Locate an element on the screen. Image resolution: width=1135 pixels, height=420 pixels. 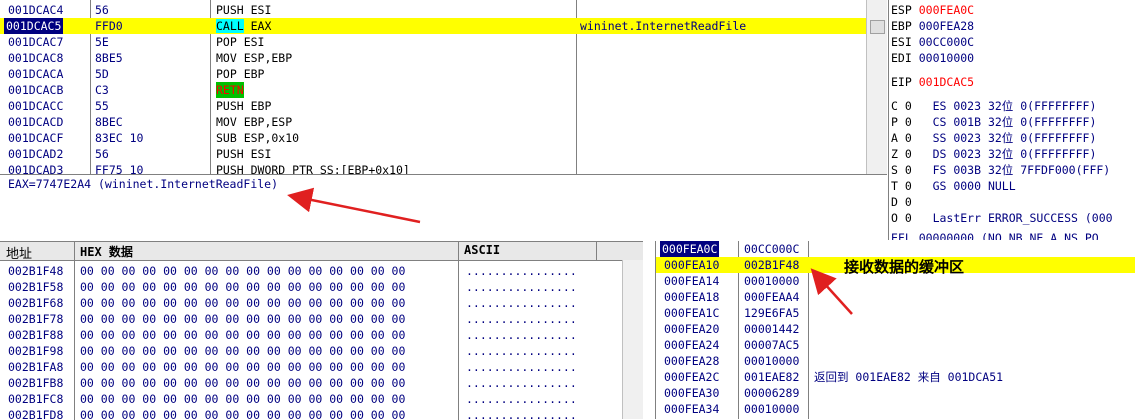
disasm-row: 001DCACA 5D POP EBP is located at coordinates (433, 74).